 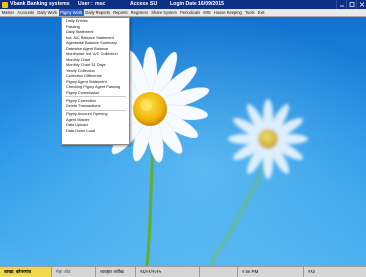 What do you see at coordinates (95, 131) in the screenshot?
I see `dropdown-item-data-down-load: Data Down Load` at bounding box center [95, 131].